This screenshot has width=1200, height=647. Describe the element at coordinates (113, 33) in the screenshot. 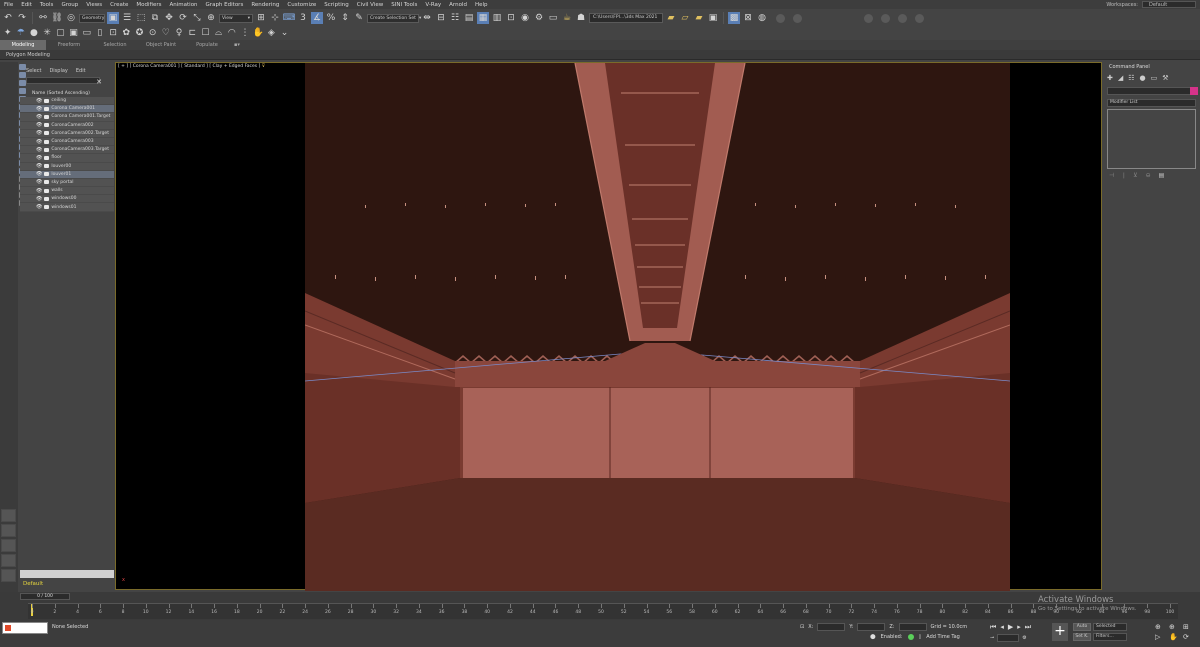

I see `vray-mesh-icon: ⊡` at that location.